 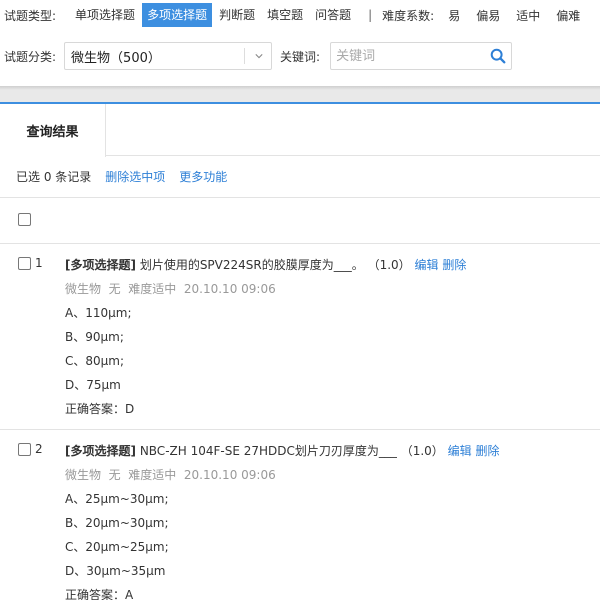 What do you see at coordinates (498, 56) in the screenshot?
I see `search-icon` at bounding box center [498, 56].